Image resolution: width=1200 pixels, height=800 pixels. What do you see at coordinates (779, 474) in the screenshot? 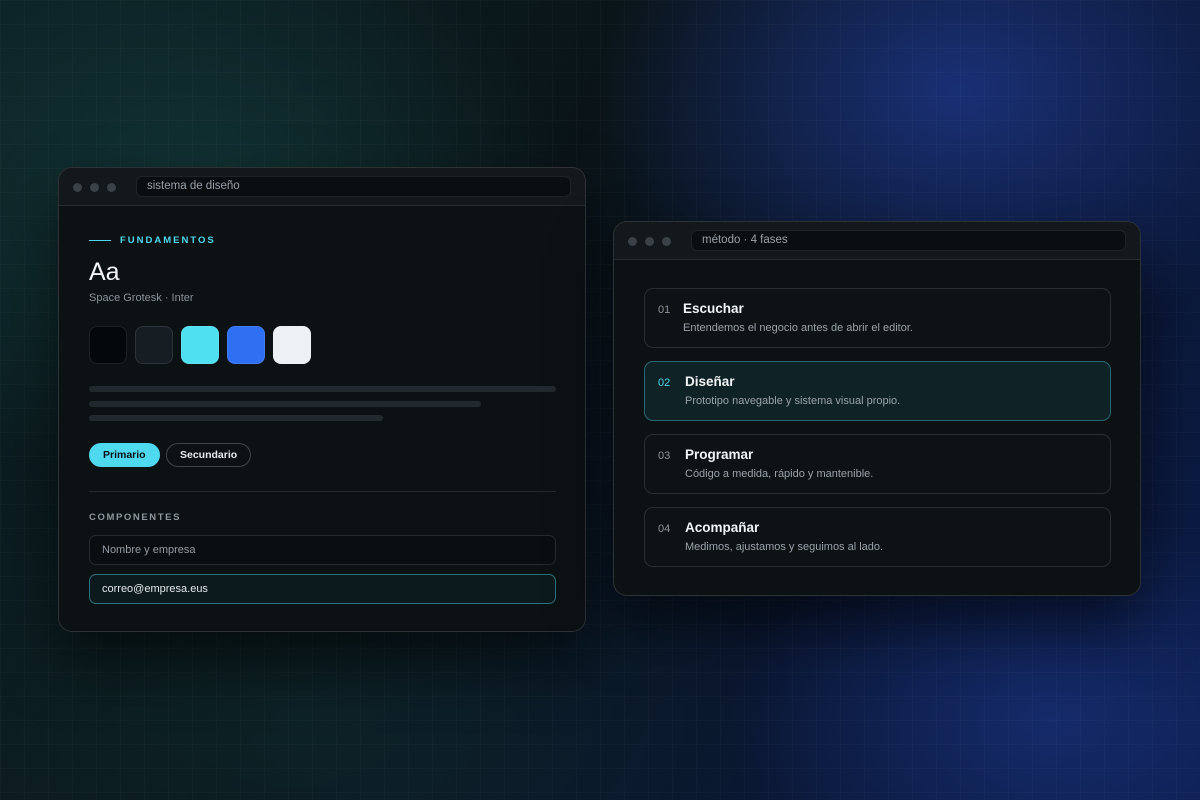
I see `step-description: Código a medida, rápido y mantenible.` at bounding box center [779, 474].